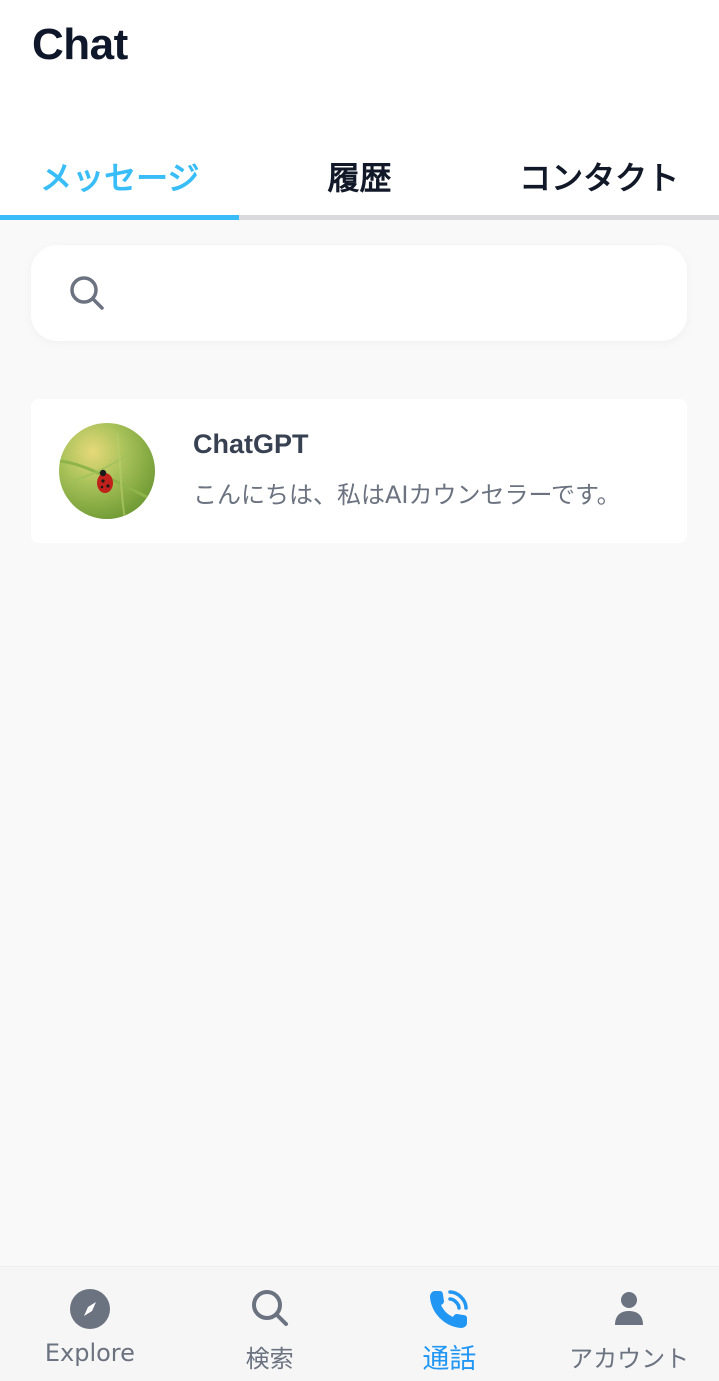  Describe the element at coordinates (120, 180) in the screenshot. I see `tab-messages: メッセージ` at that location.